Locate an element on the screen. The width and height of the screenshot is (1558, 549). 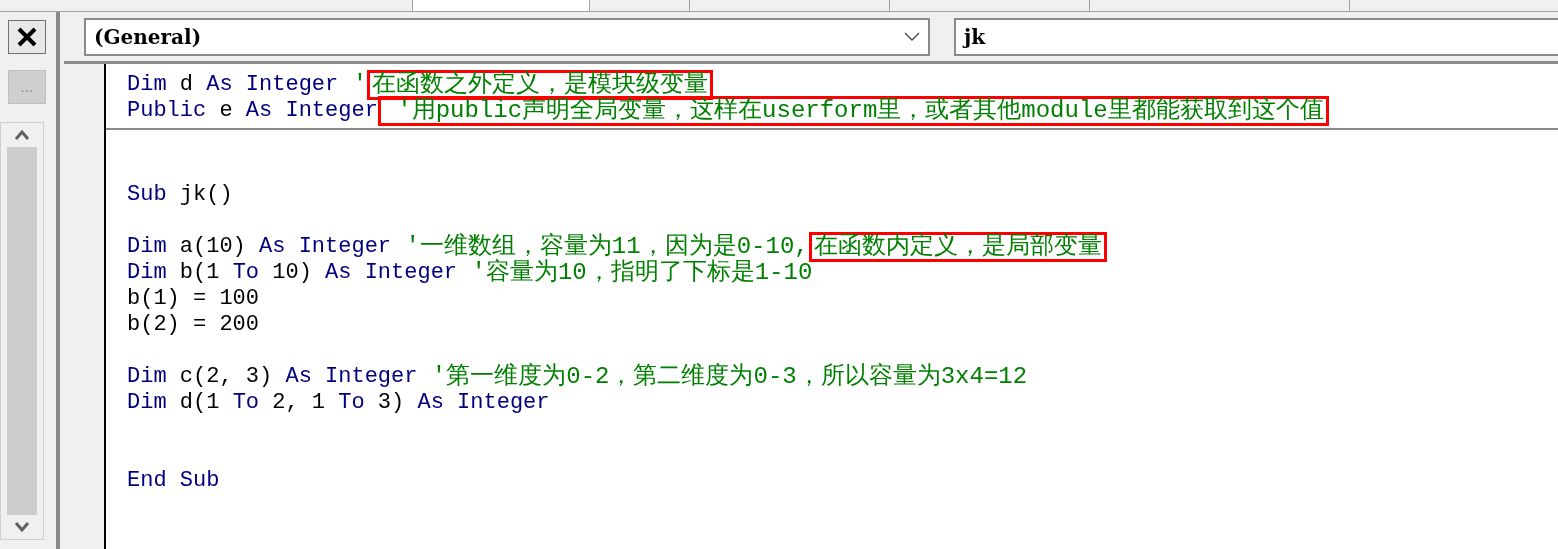
code-text: 10) is located at coordinates (292, 273).